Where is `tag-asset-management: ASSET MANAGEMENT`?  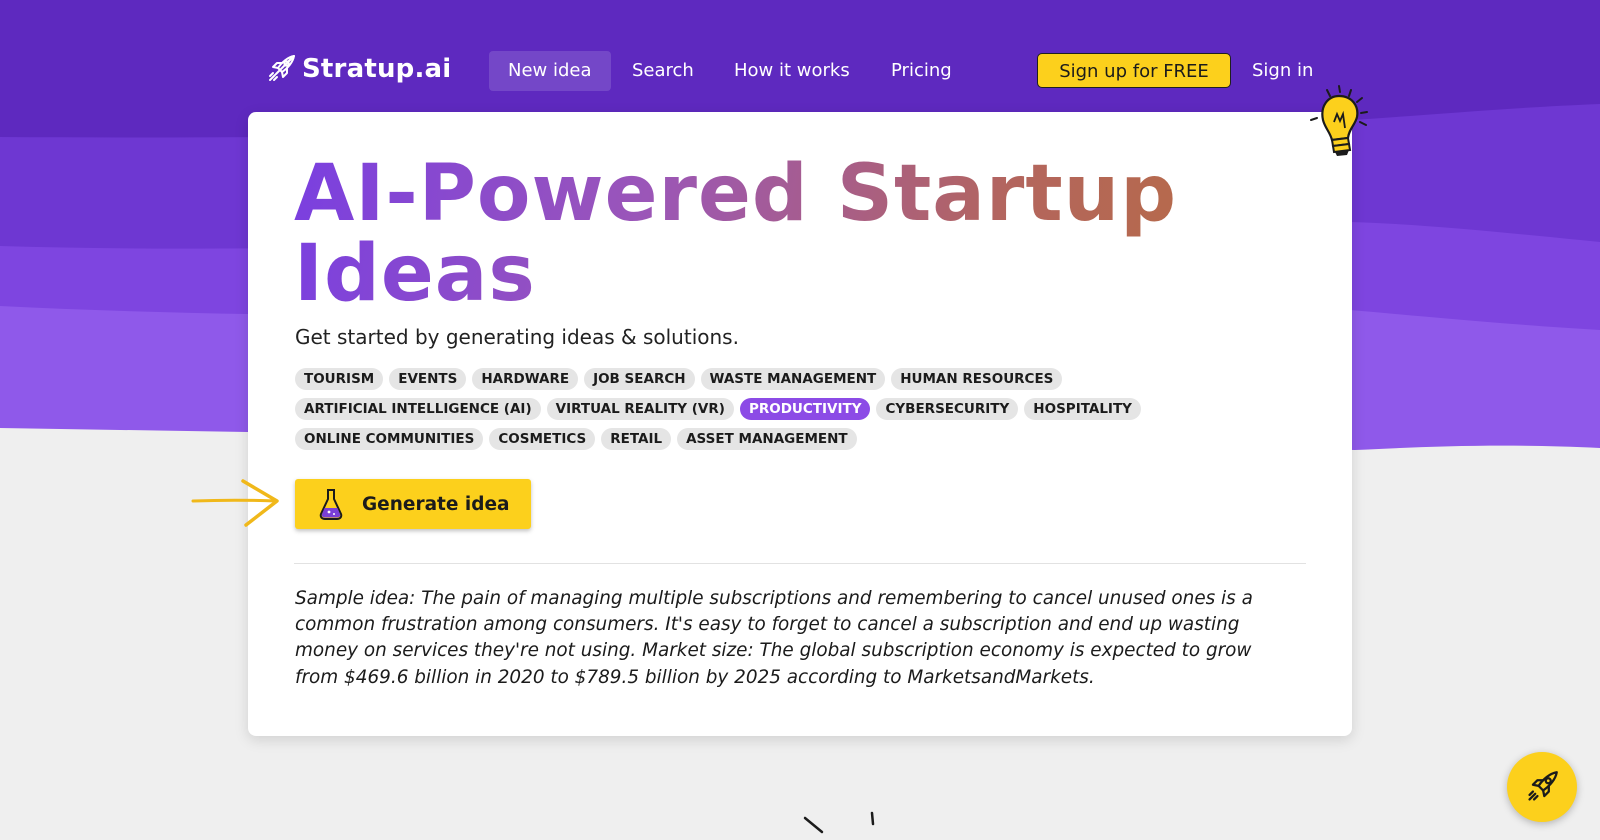
tag-asset-management: ASSET MANAGEMENT is located at coordinates (767, 439).